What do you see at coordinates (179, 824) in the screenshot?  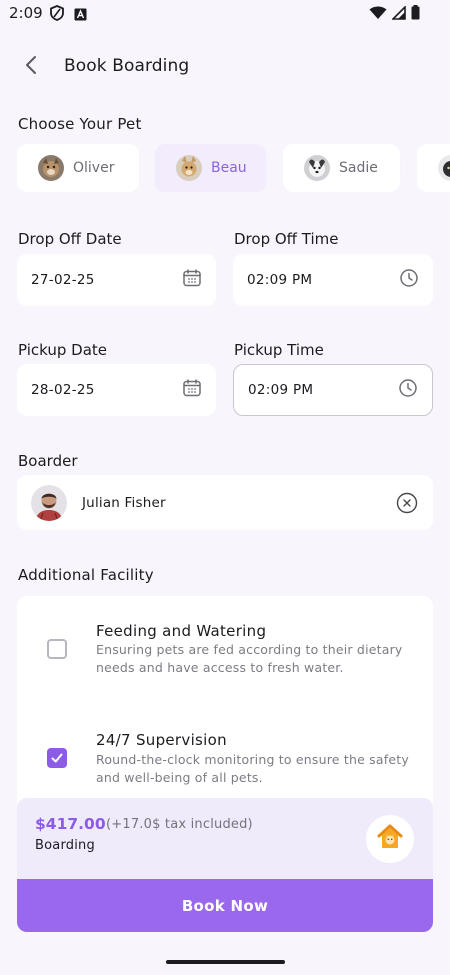 I see `tax-note: (+17.0$ tax included)` at bounding box center [179, 824].